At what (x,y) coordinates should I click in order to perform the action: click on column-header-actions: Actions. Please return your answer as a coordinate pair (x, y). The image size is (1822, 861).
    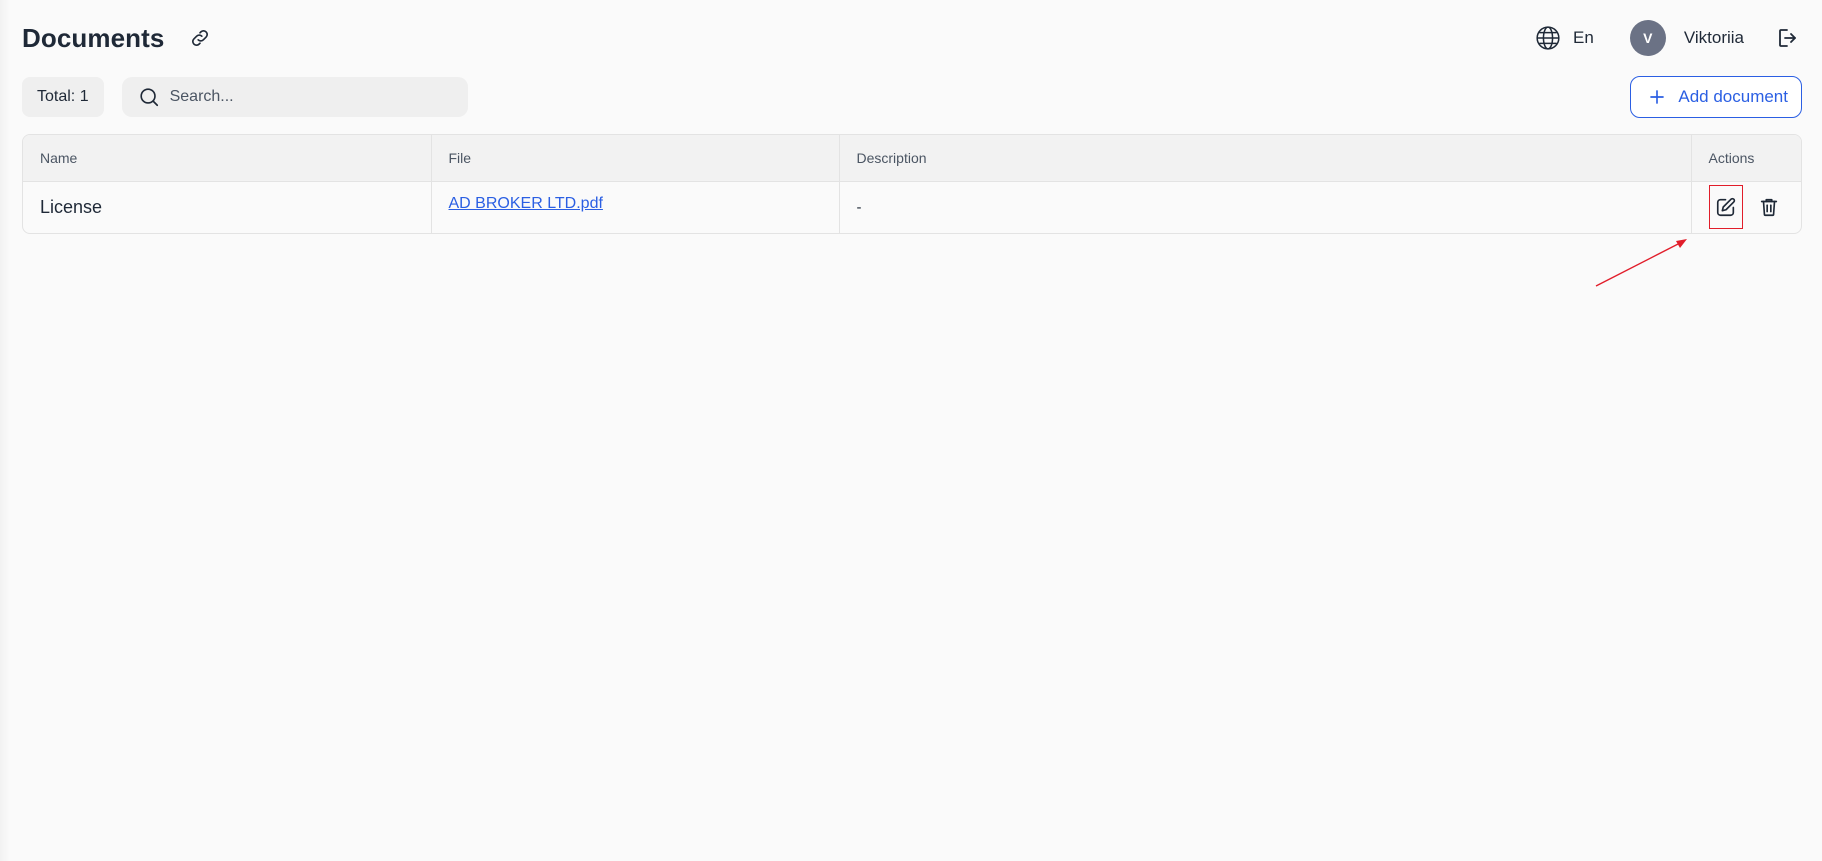
    Looking at the image, I should click on (1746, 158).